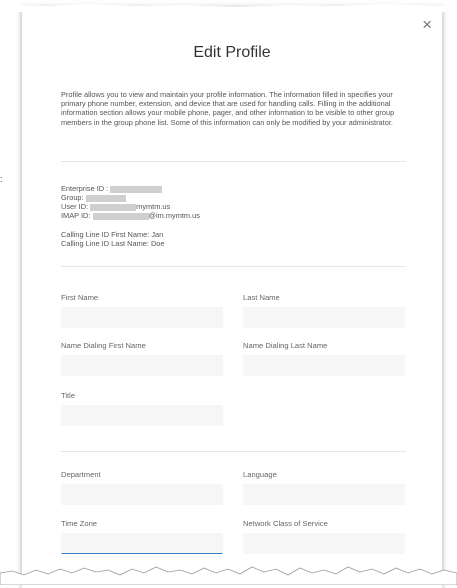 This screenshot has height=588, width=457. What do you see at coordinates (142, 543) in the screenshot?
I see `time-zone-select` at bounding box center [142, 543].